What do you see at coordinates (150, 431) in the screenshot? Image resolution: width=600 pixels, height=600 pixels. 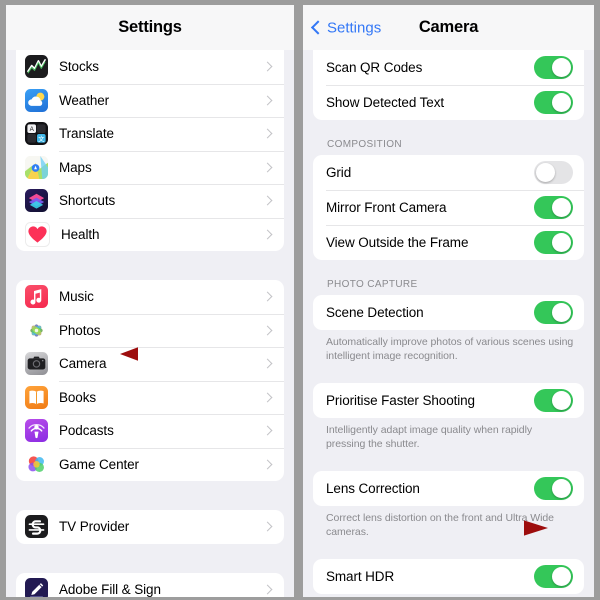 I see `settings-row-podcasts: Podcasts` at bounding box center [150, 431].